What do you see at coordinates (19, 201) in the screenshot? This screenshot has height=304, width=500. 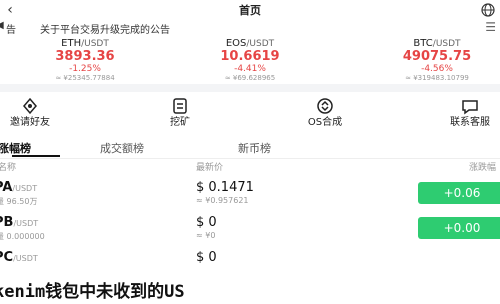 I see `row-volume: 量 96.50万` at bounding box center [19, 201].